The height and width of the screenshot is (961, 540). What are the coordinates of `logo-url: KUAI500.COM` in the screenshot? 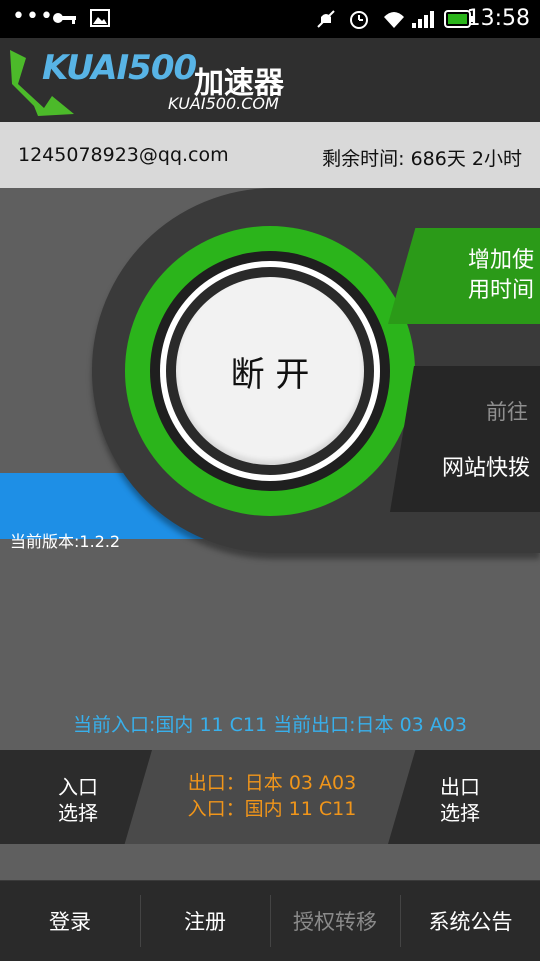 It's located at (223, 103).